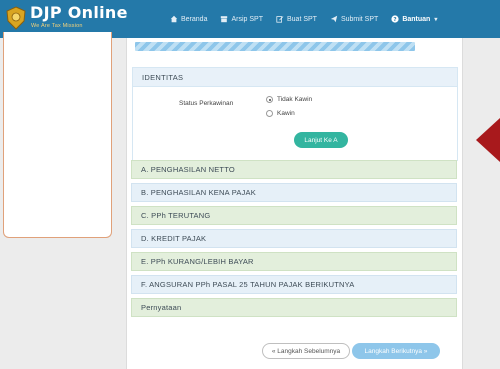  I want to click on archive-icon, so click(224, 19).